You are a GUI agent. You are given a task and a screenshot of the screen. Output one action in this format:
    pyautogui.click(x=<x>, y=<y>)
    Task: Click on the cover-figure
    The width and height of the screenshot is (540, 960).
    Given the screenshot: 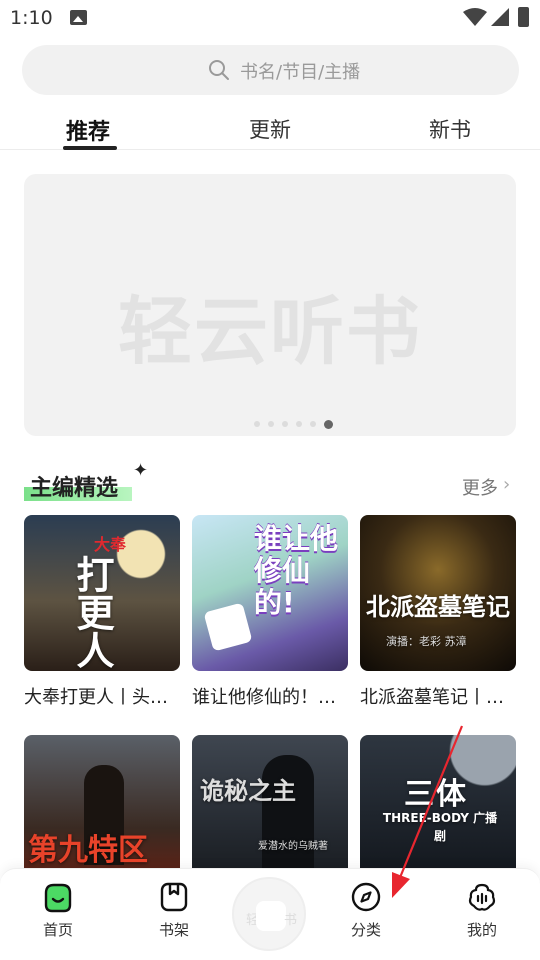 What is the action you would take?
    pyautogui.click(x=228, y=627)
    